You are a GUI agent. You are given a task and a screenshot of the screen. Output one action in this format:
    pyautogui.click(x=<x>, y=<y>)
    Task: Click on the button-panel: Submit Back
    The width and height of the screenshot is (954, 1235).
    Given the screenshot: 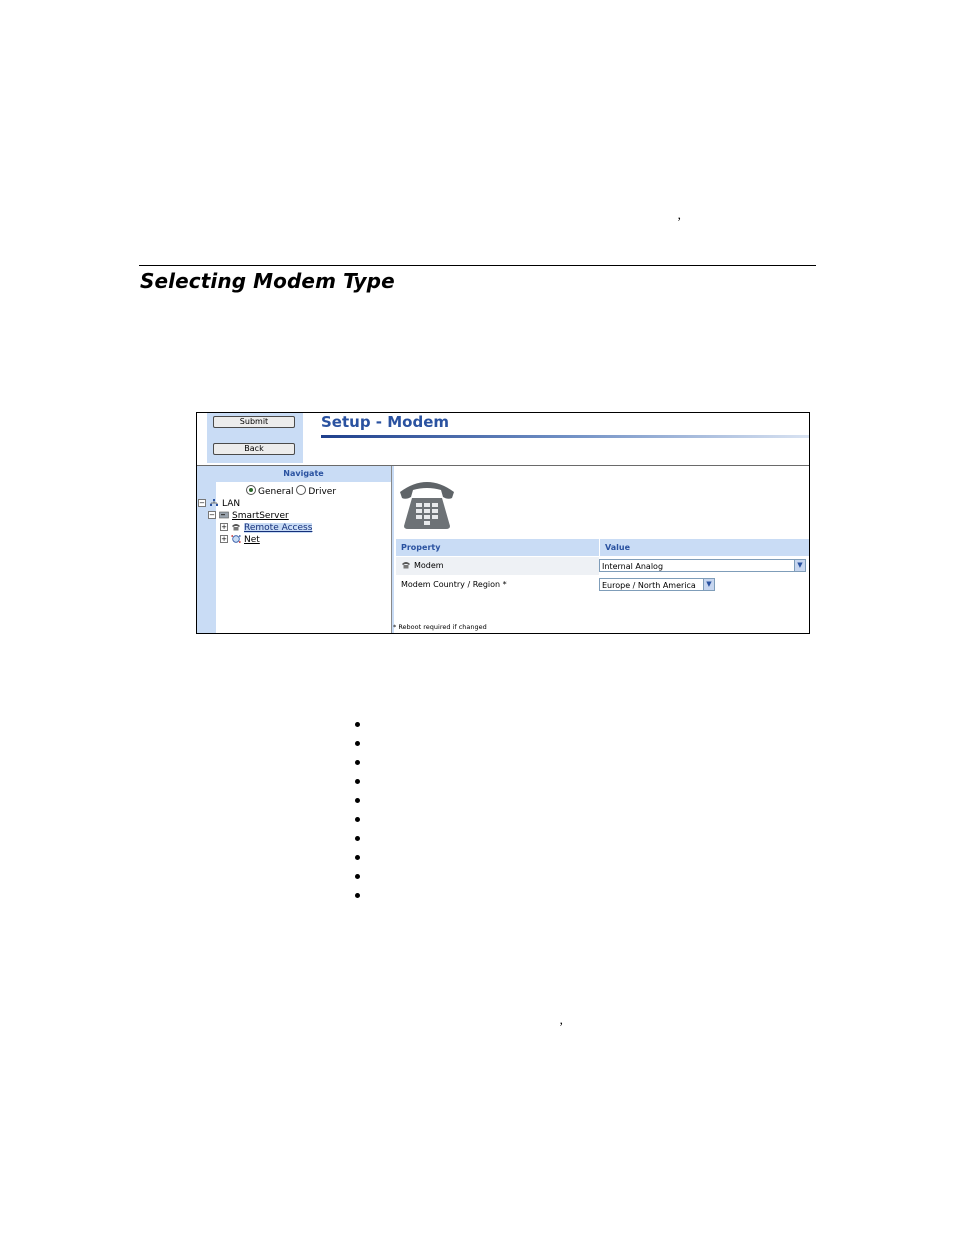 What is the action you would take?
    pyautogui.click(x=255, y=438)
    